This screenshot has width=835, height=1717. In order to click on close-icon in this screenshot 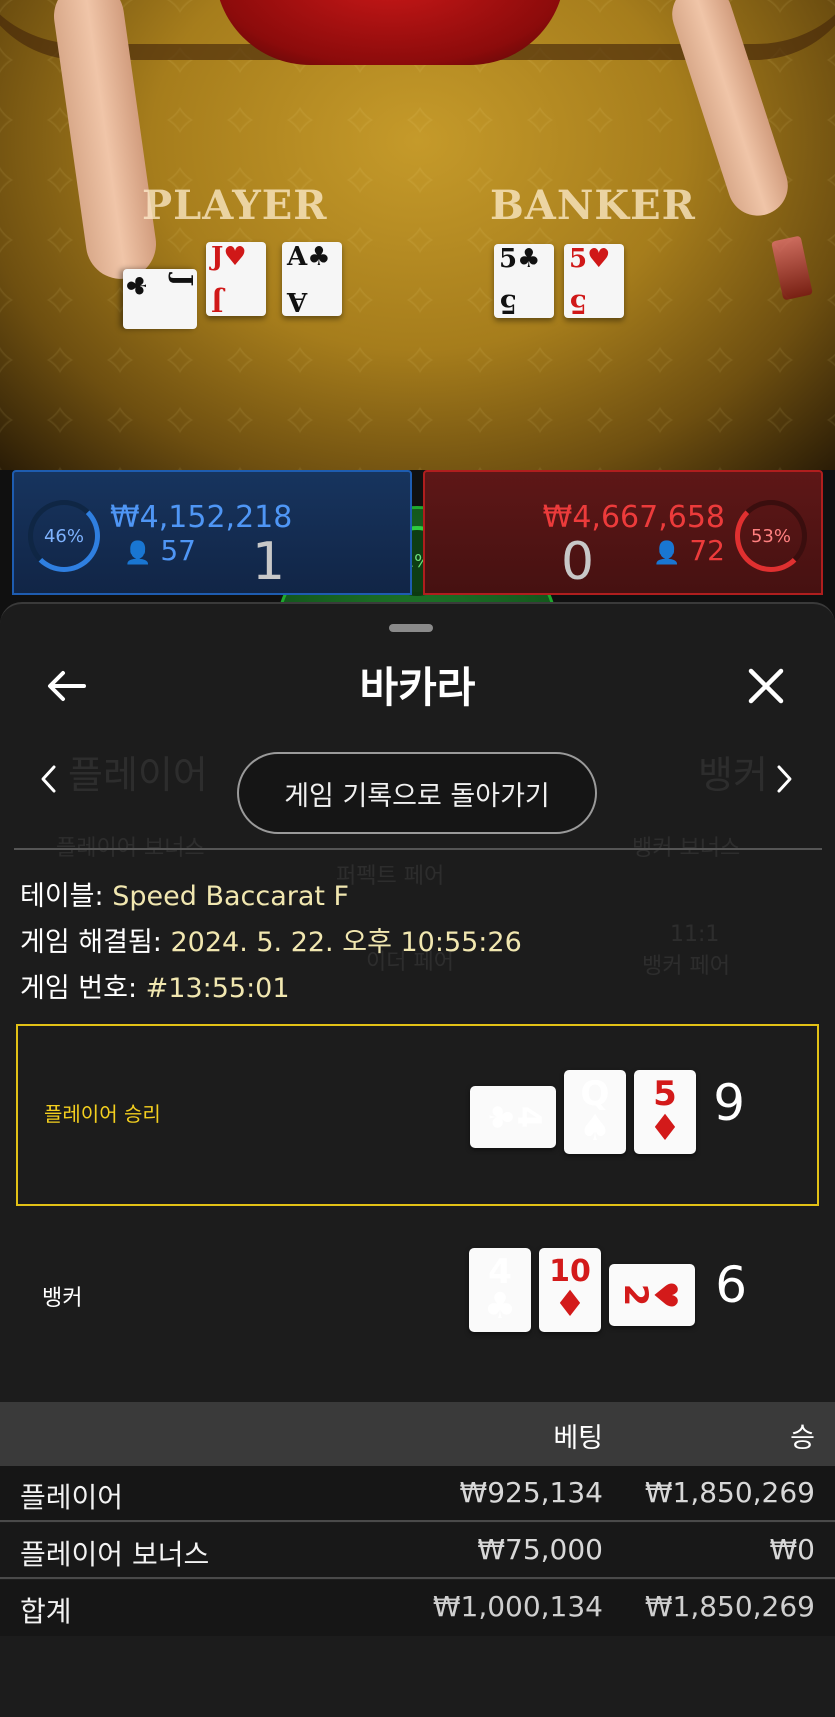, I will do `click(766, 686)`.